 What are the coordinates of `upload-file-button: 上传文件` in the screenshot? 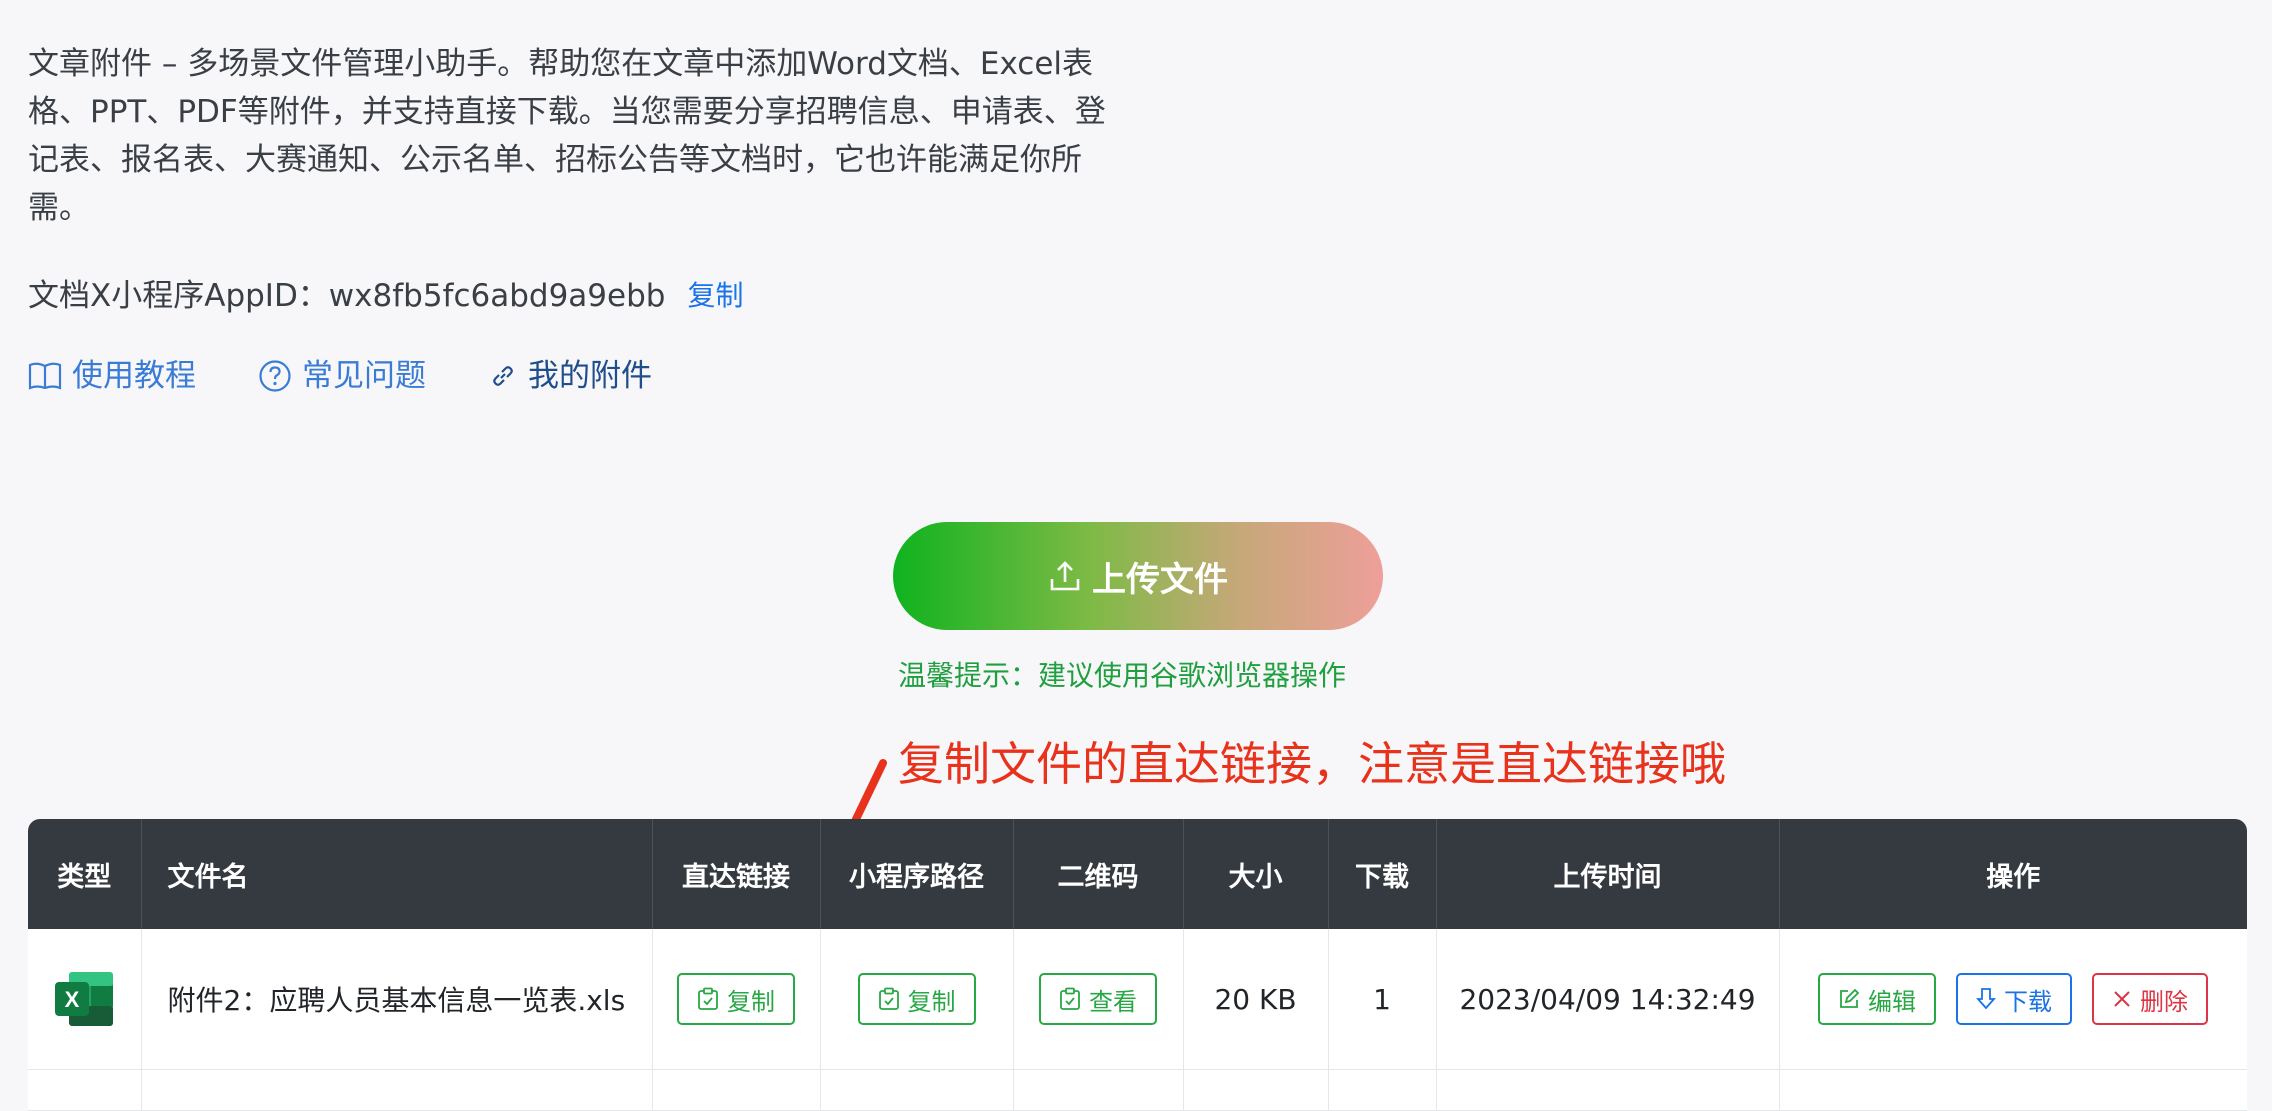 It's located at (1138, 576).